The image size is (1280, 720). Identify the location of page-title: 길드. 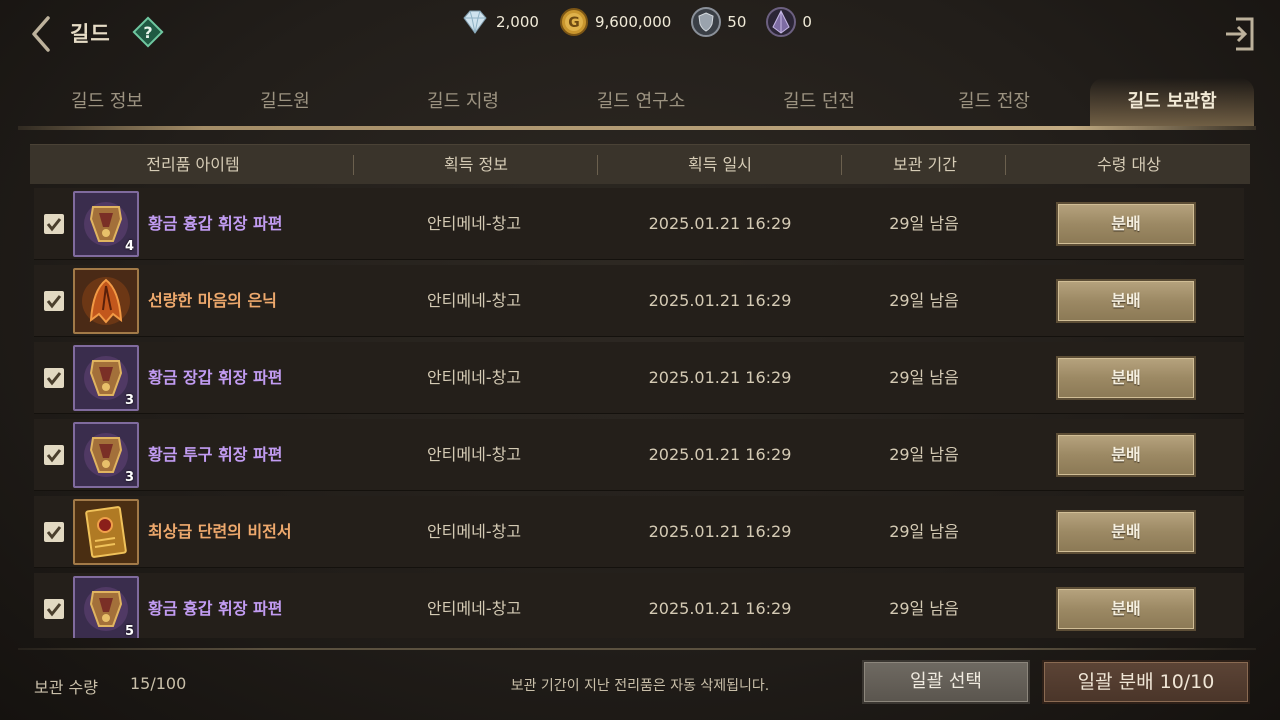
(90, 34).